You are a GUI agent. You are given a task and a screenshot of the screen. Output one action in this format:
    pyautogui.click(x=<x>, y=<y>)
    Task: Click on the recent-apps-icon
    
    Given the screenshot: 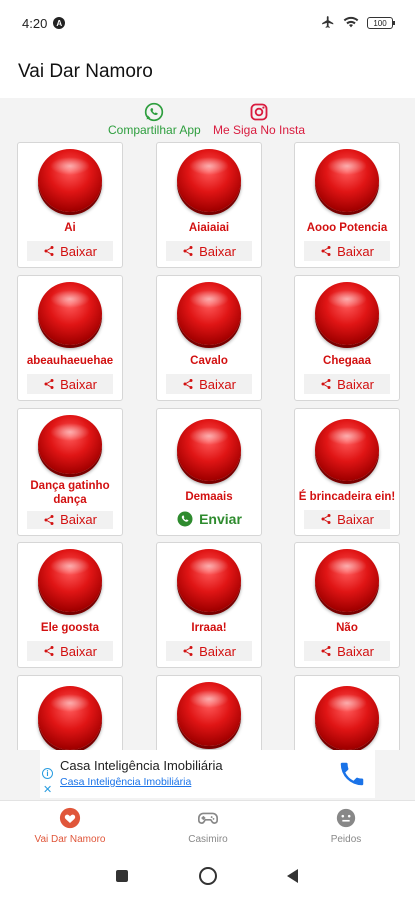 What is the action you would take?
    pyautogui.click(x=122, y=876)
    